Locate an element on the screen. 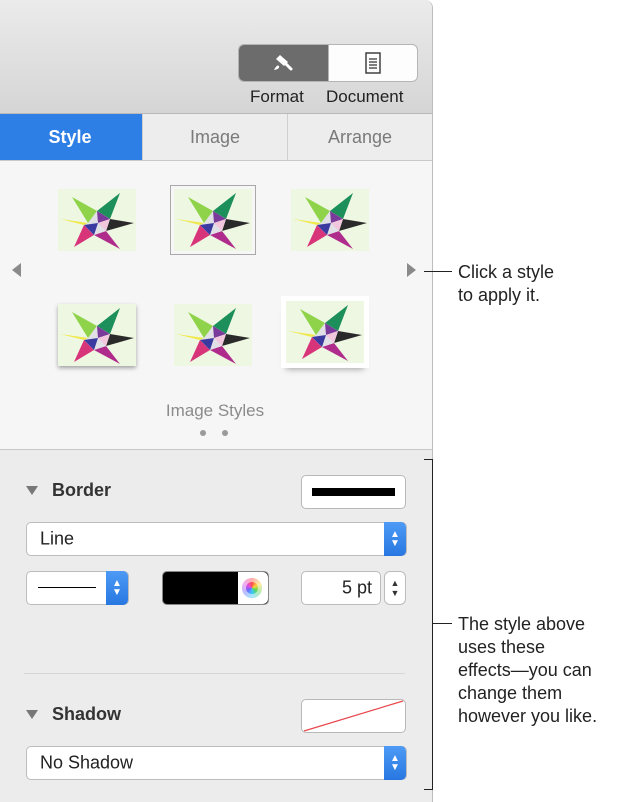 The image size is (622, 802). inspector-segmented-control is located at coordinates (328, 63).